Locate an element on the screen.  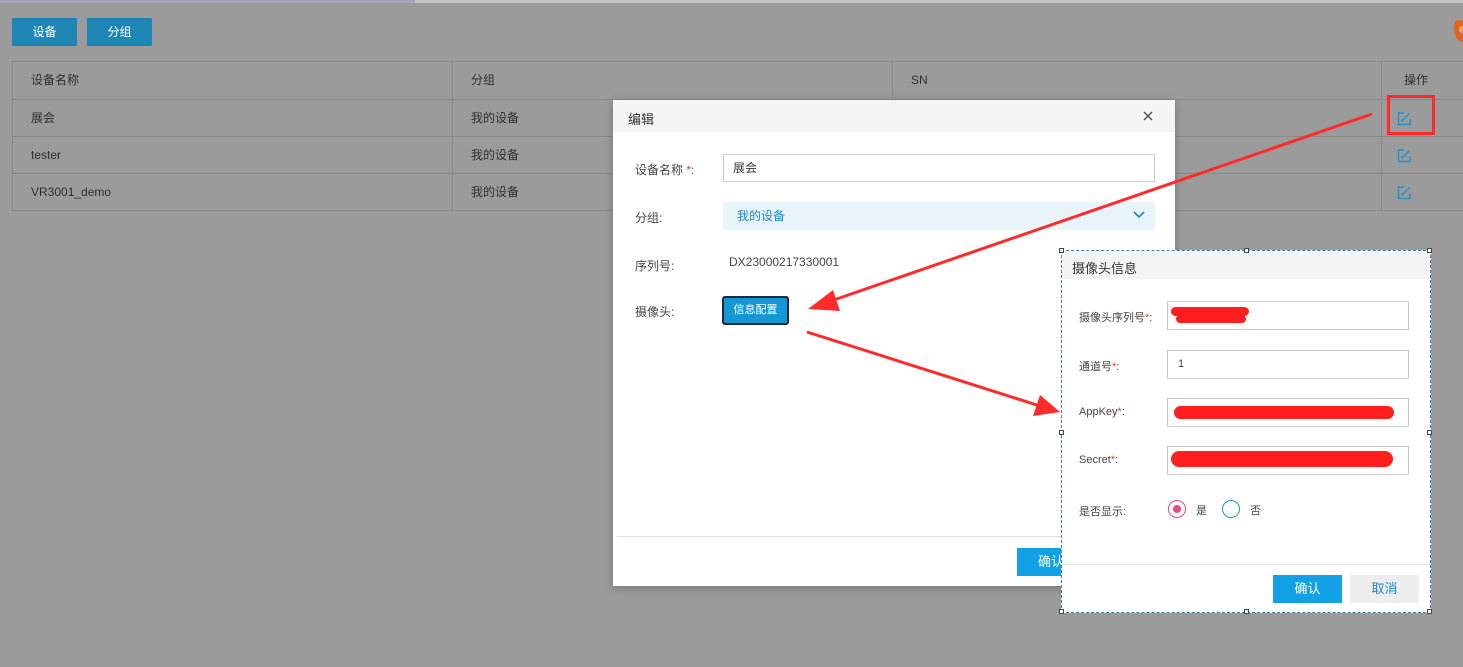
tab-groups: 分组 is located at coordinates (119, 32).